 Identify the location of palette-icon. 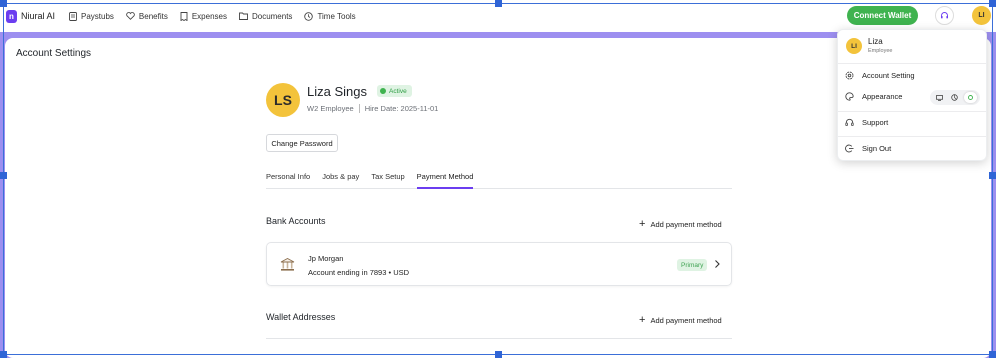
(849, 96).